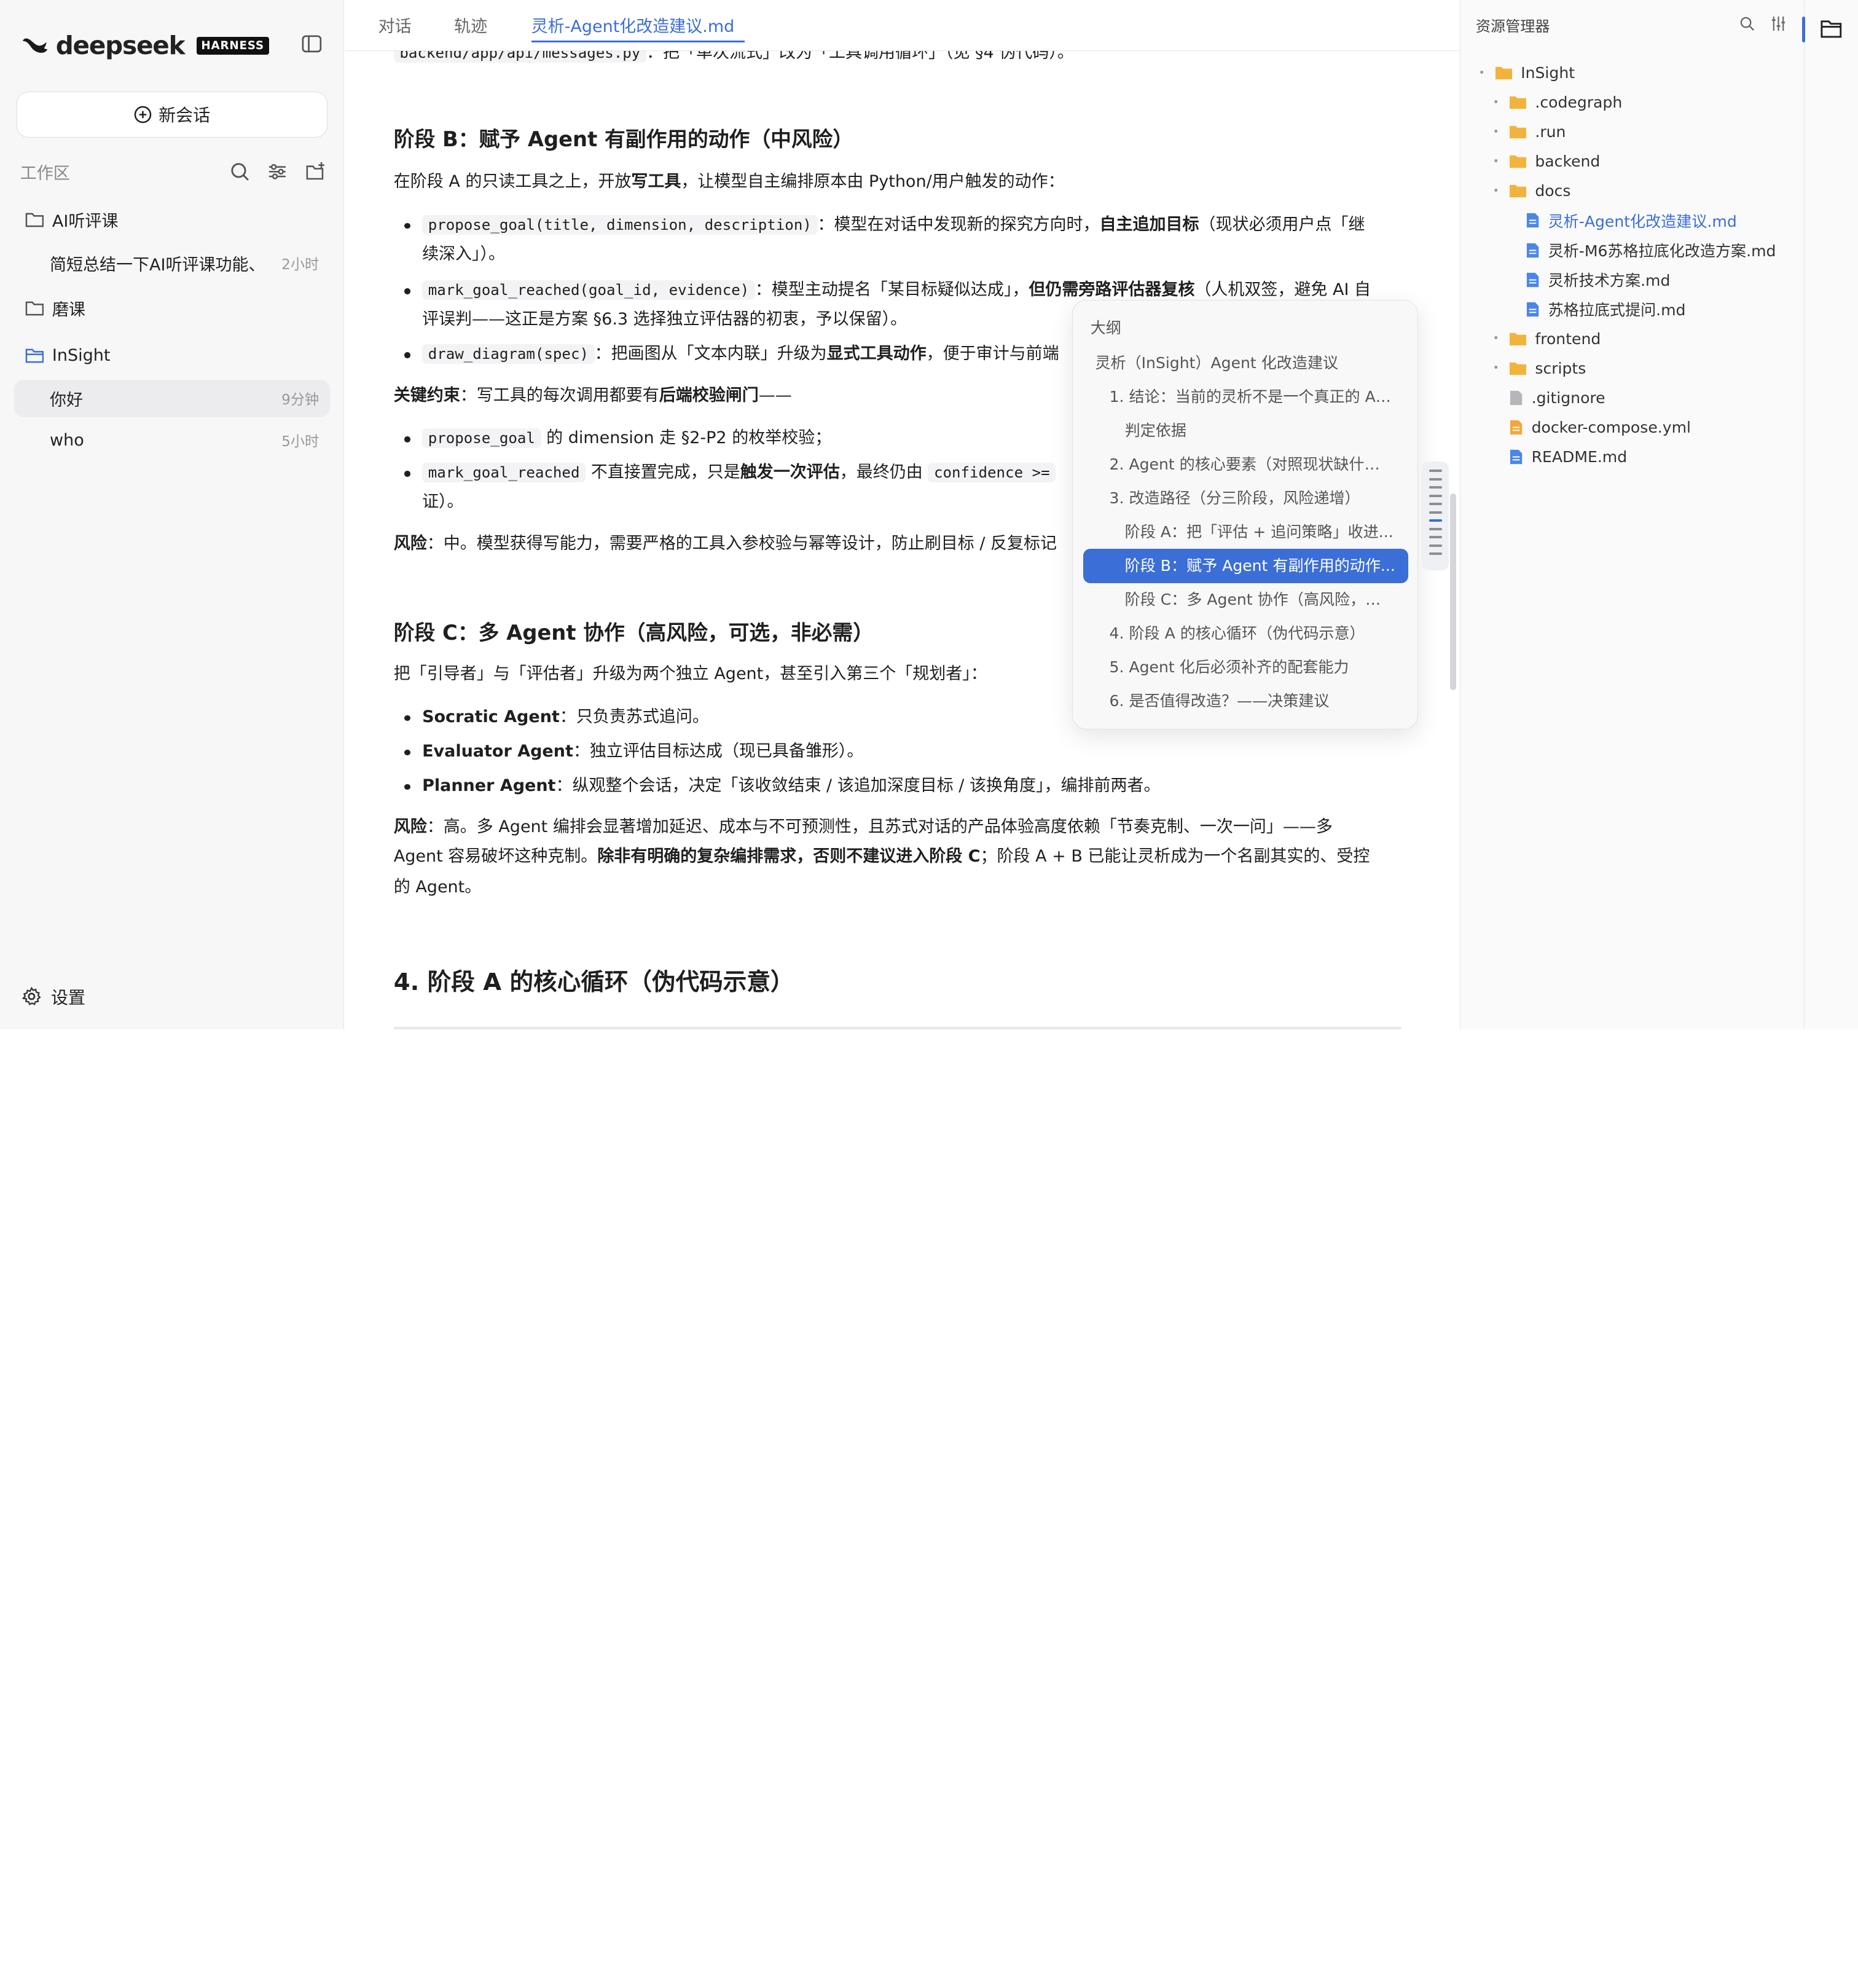 The image size is (1858, 1988). I want to click on tree-folder: • docs, so click(1531, 191).